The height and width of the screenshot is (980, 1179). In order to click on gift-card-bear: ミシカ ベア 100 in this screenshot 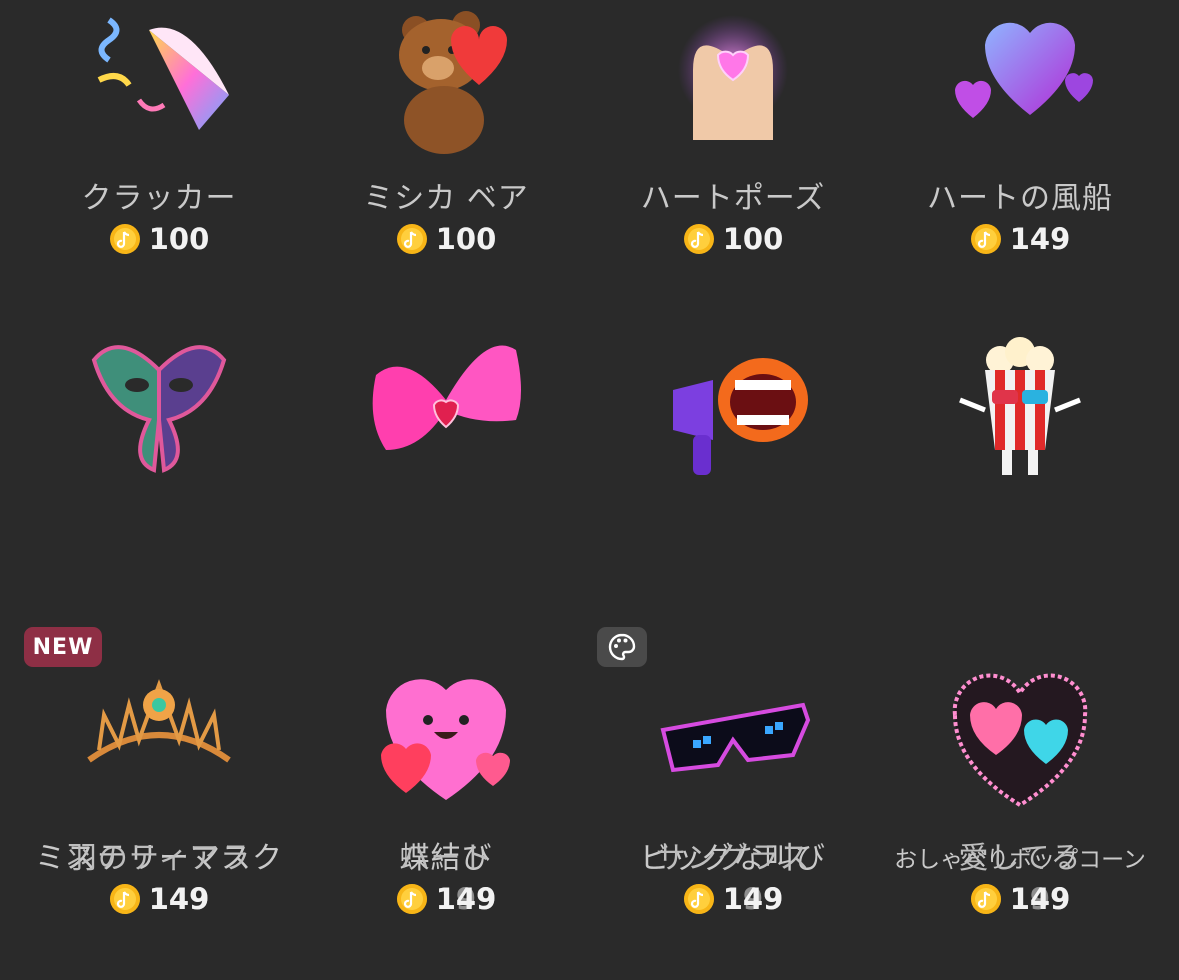, I will do `click(446, 160)`.